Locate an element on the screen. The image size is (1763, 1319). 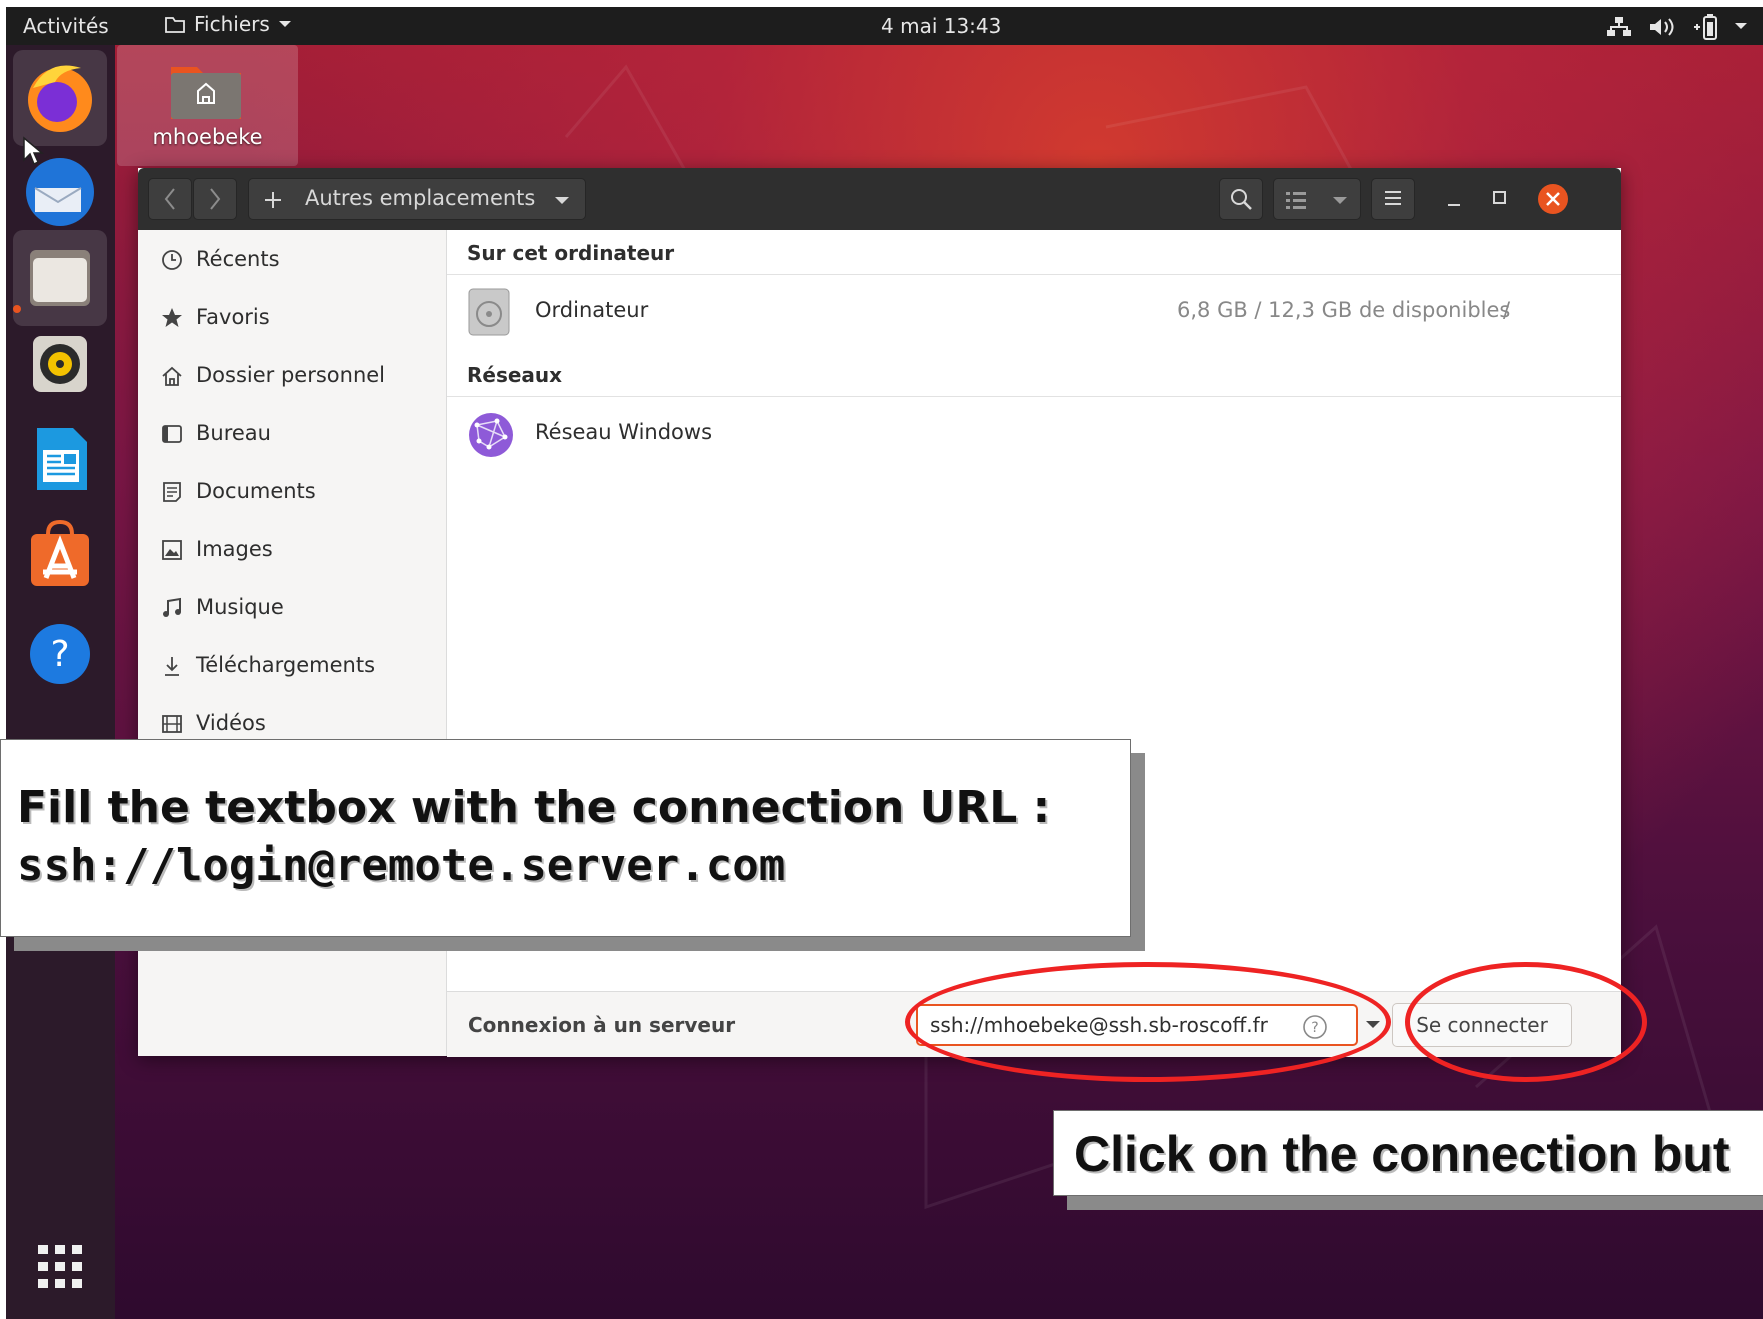
document-icon is located at coordinates (172, 492).